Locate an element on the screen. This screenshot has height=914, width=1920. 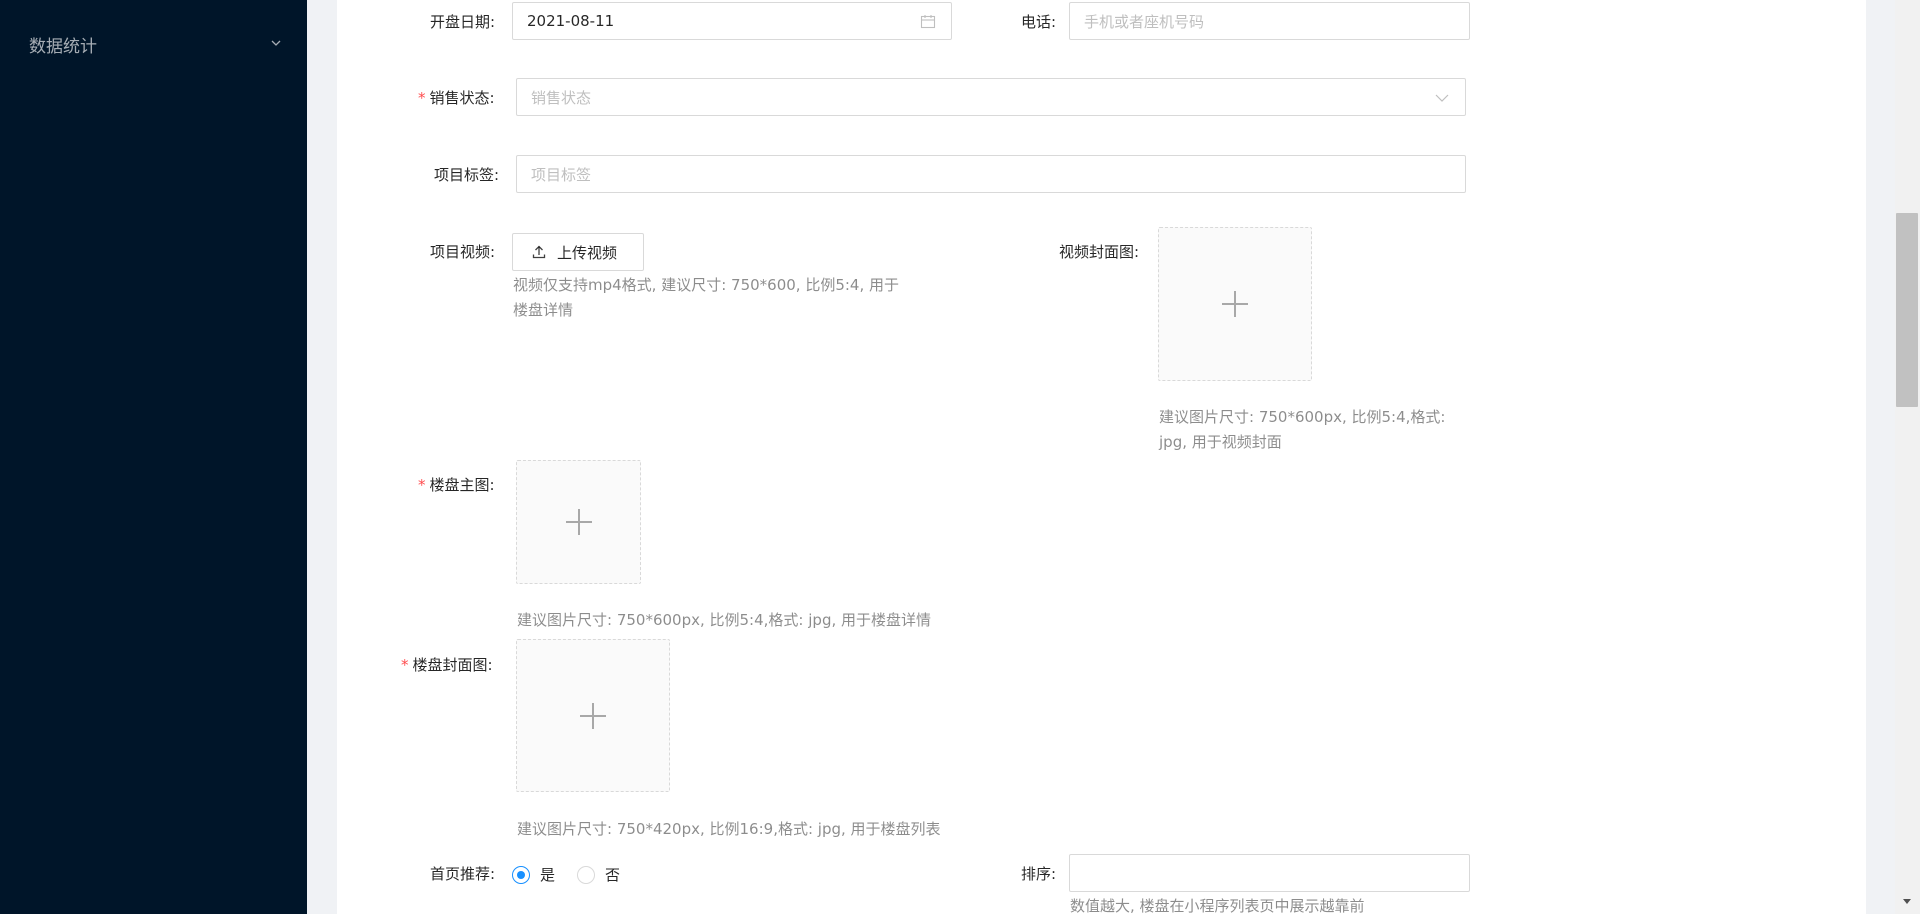
sale-status-select: 销售状态 is located at coordinates (991, 97).